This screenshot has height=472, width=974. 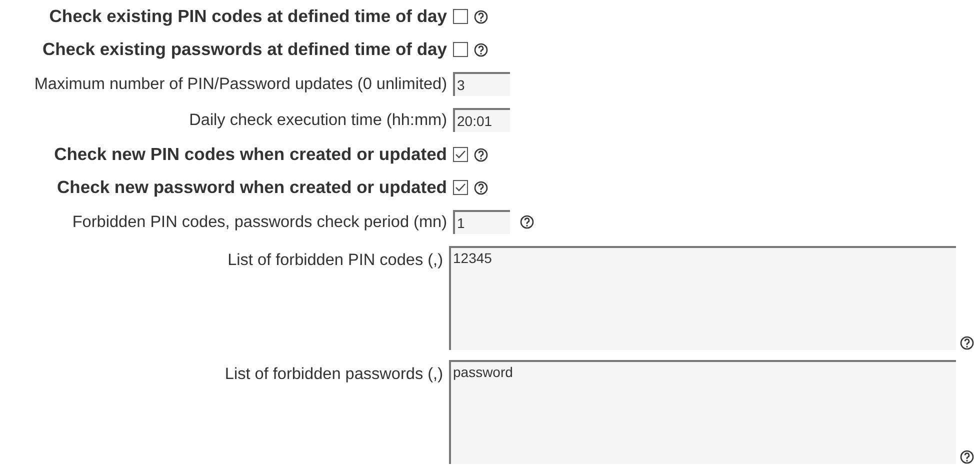 I want to click on text-field: 3, so click(x=481, y=84).